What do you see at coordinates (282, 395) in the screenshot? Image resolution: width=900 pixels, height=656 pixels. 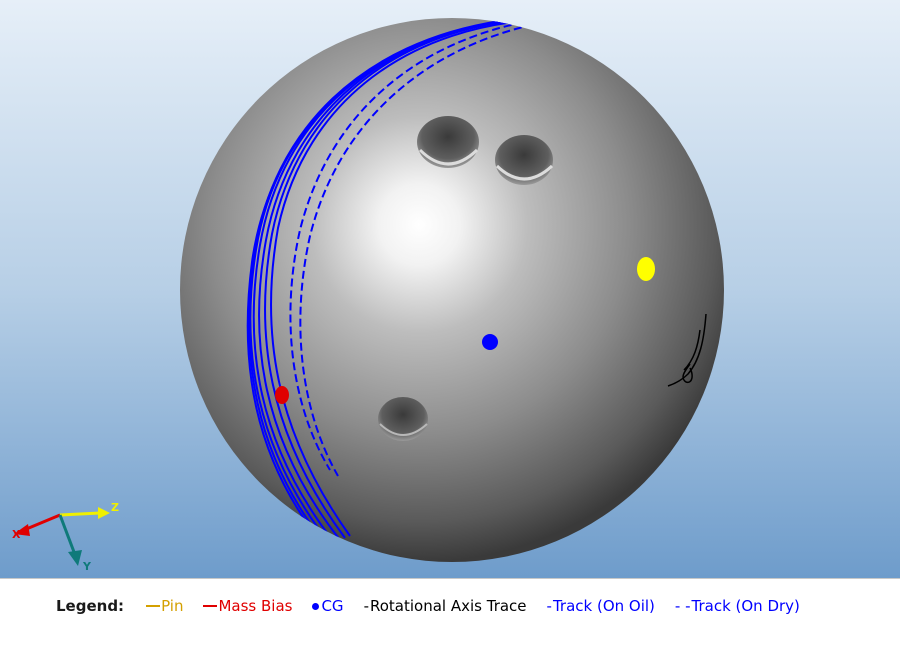 I see `mass-bias-marker` at bounding box center [282, 395].